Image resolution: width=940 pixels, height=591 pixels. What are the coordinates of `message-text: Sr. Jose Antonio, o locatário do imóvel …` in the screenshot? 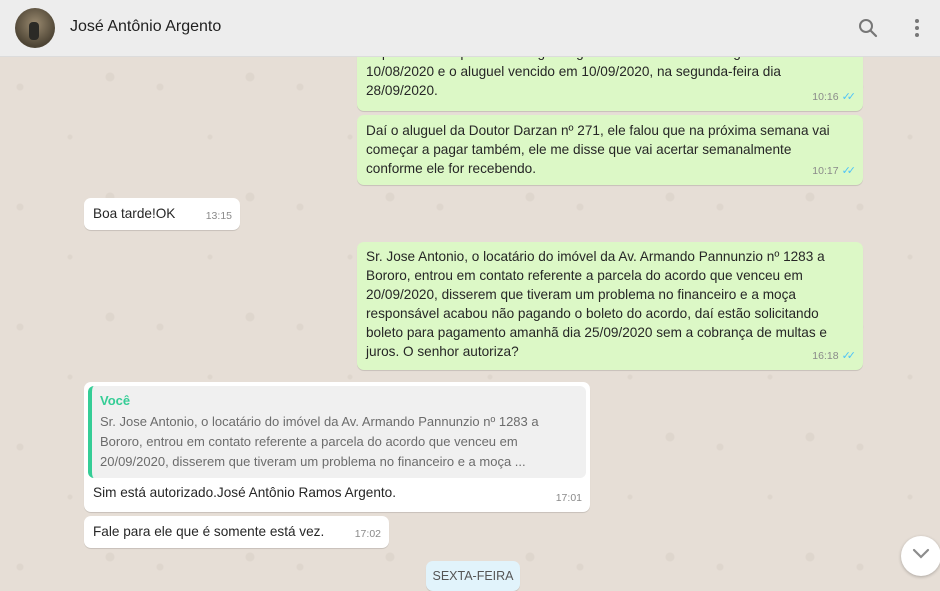 It's located at (596, 304).